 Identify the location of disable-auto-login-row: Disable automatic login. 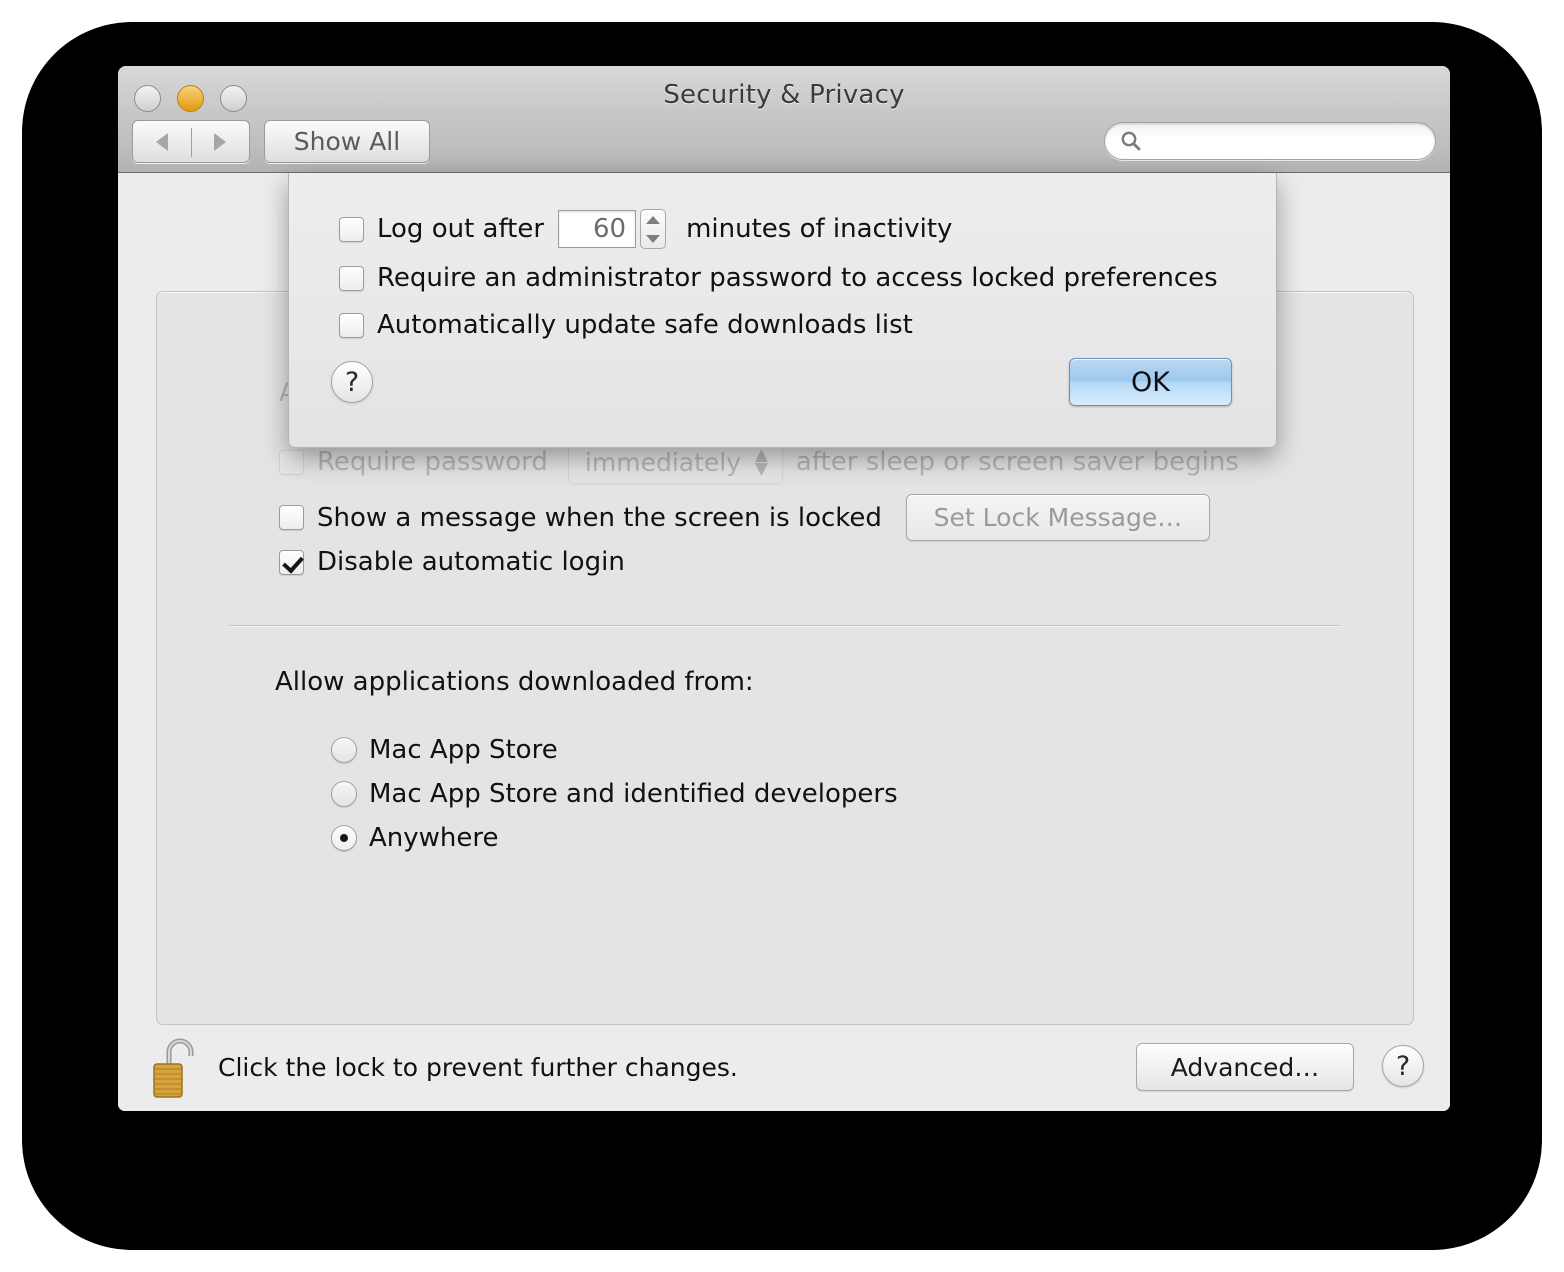
(452, 562).